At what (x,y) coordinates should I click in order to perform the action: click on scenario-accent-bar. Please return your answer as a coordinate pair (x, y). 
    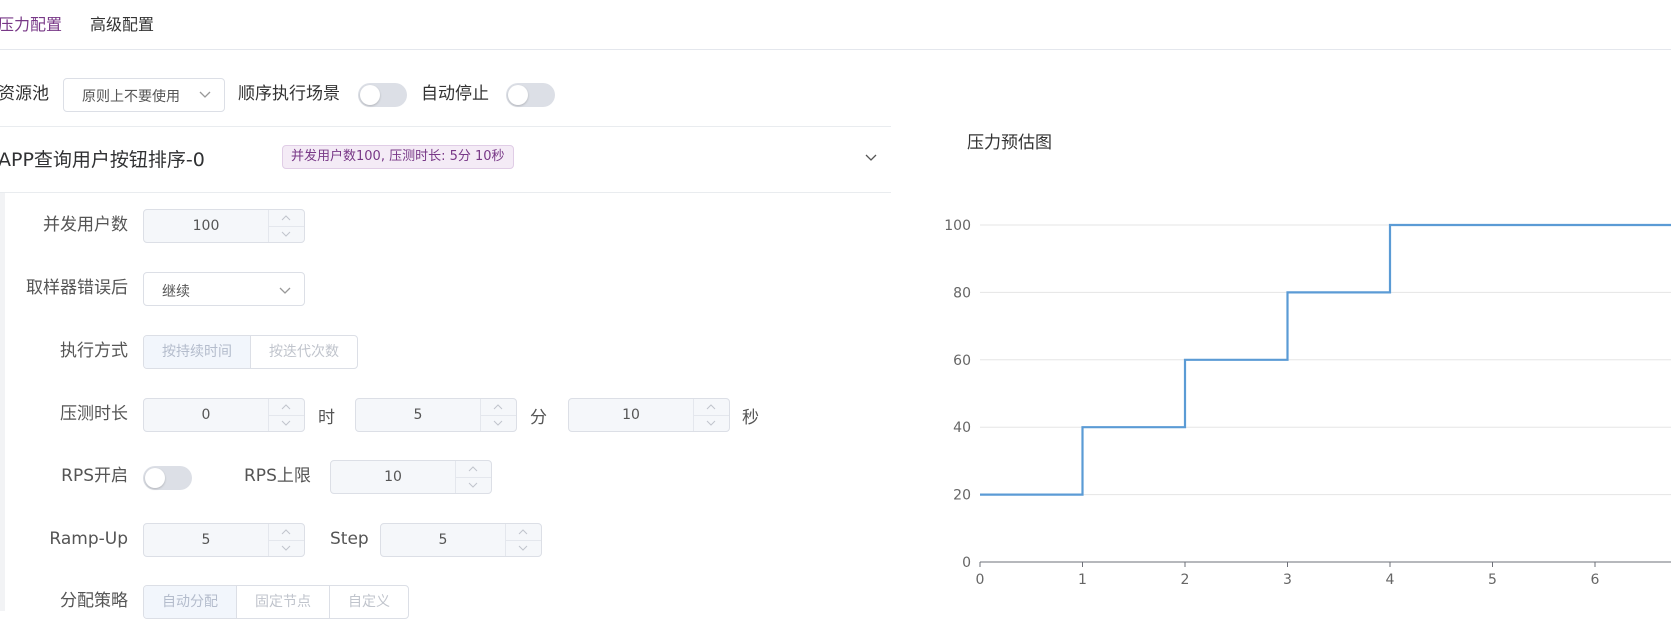
    Looking at the image, I should click on (2, 402).